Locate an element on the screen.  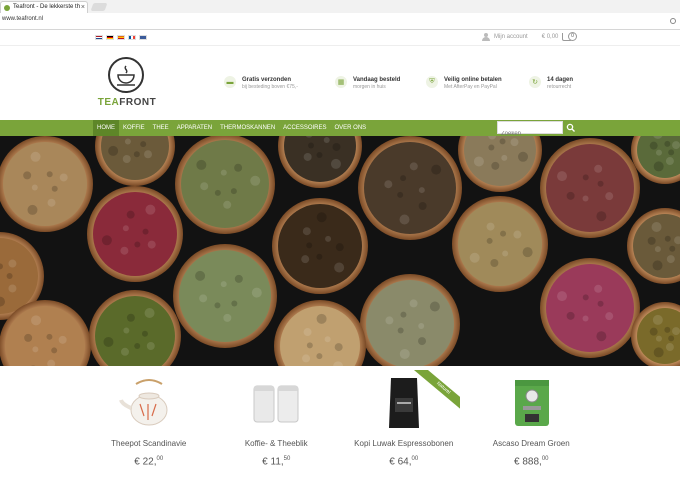
espresso-machine-image is located at coordinates (531, 403).